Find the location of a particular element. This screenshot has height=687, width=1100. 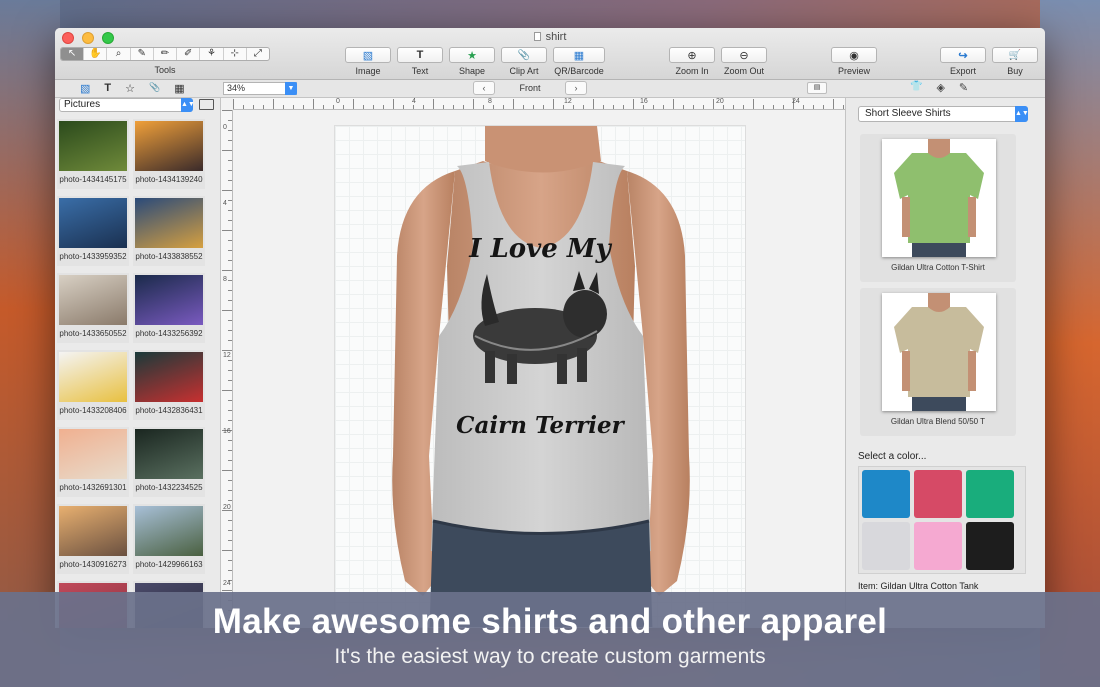

design-text-line-2: Cairn Terrier is located at coordinates (540, 425).